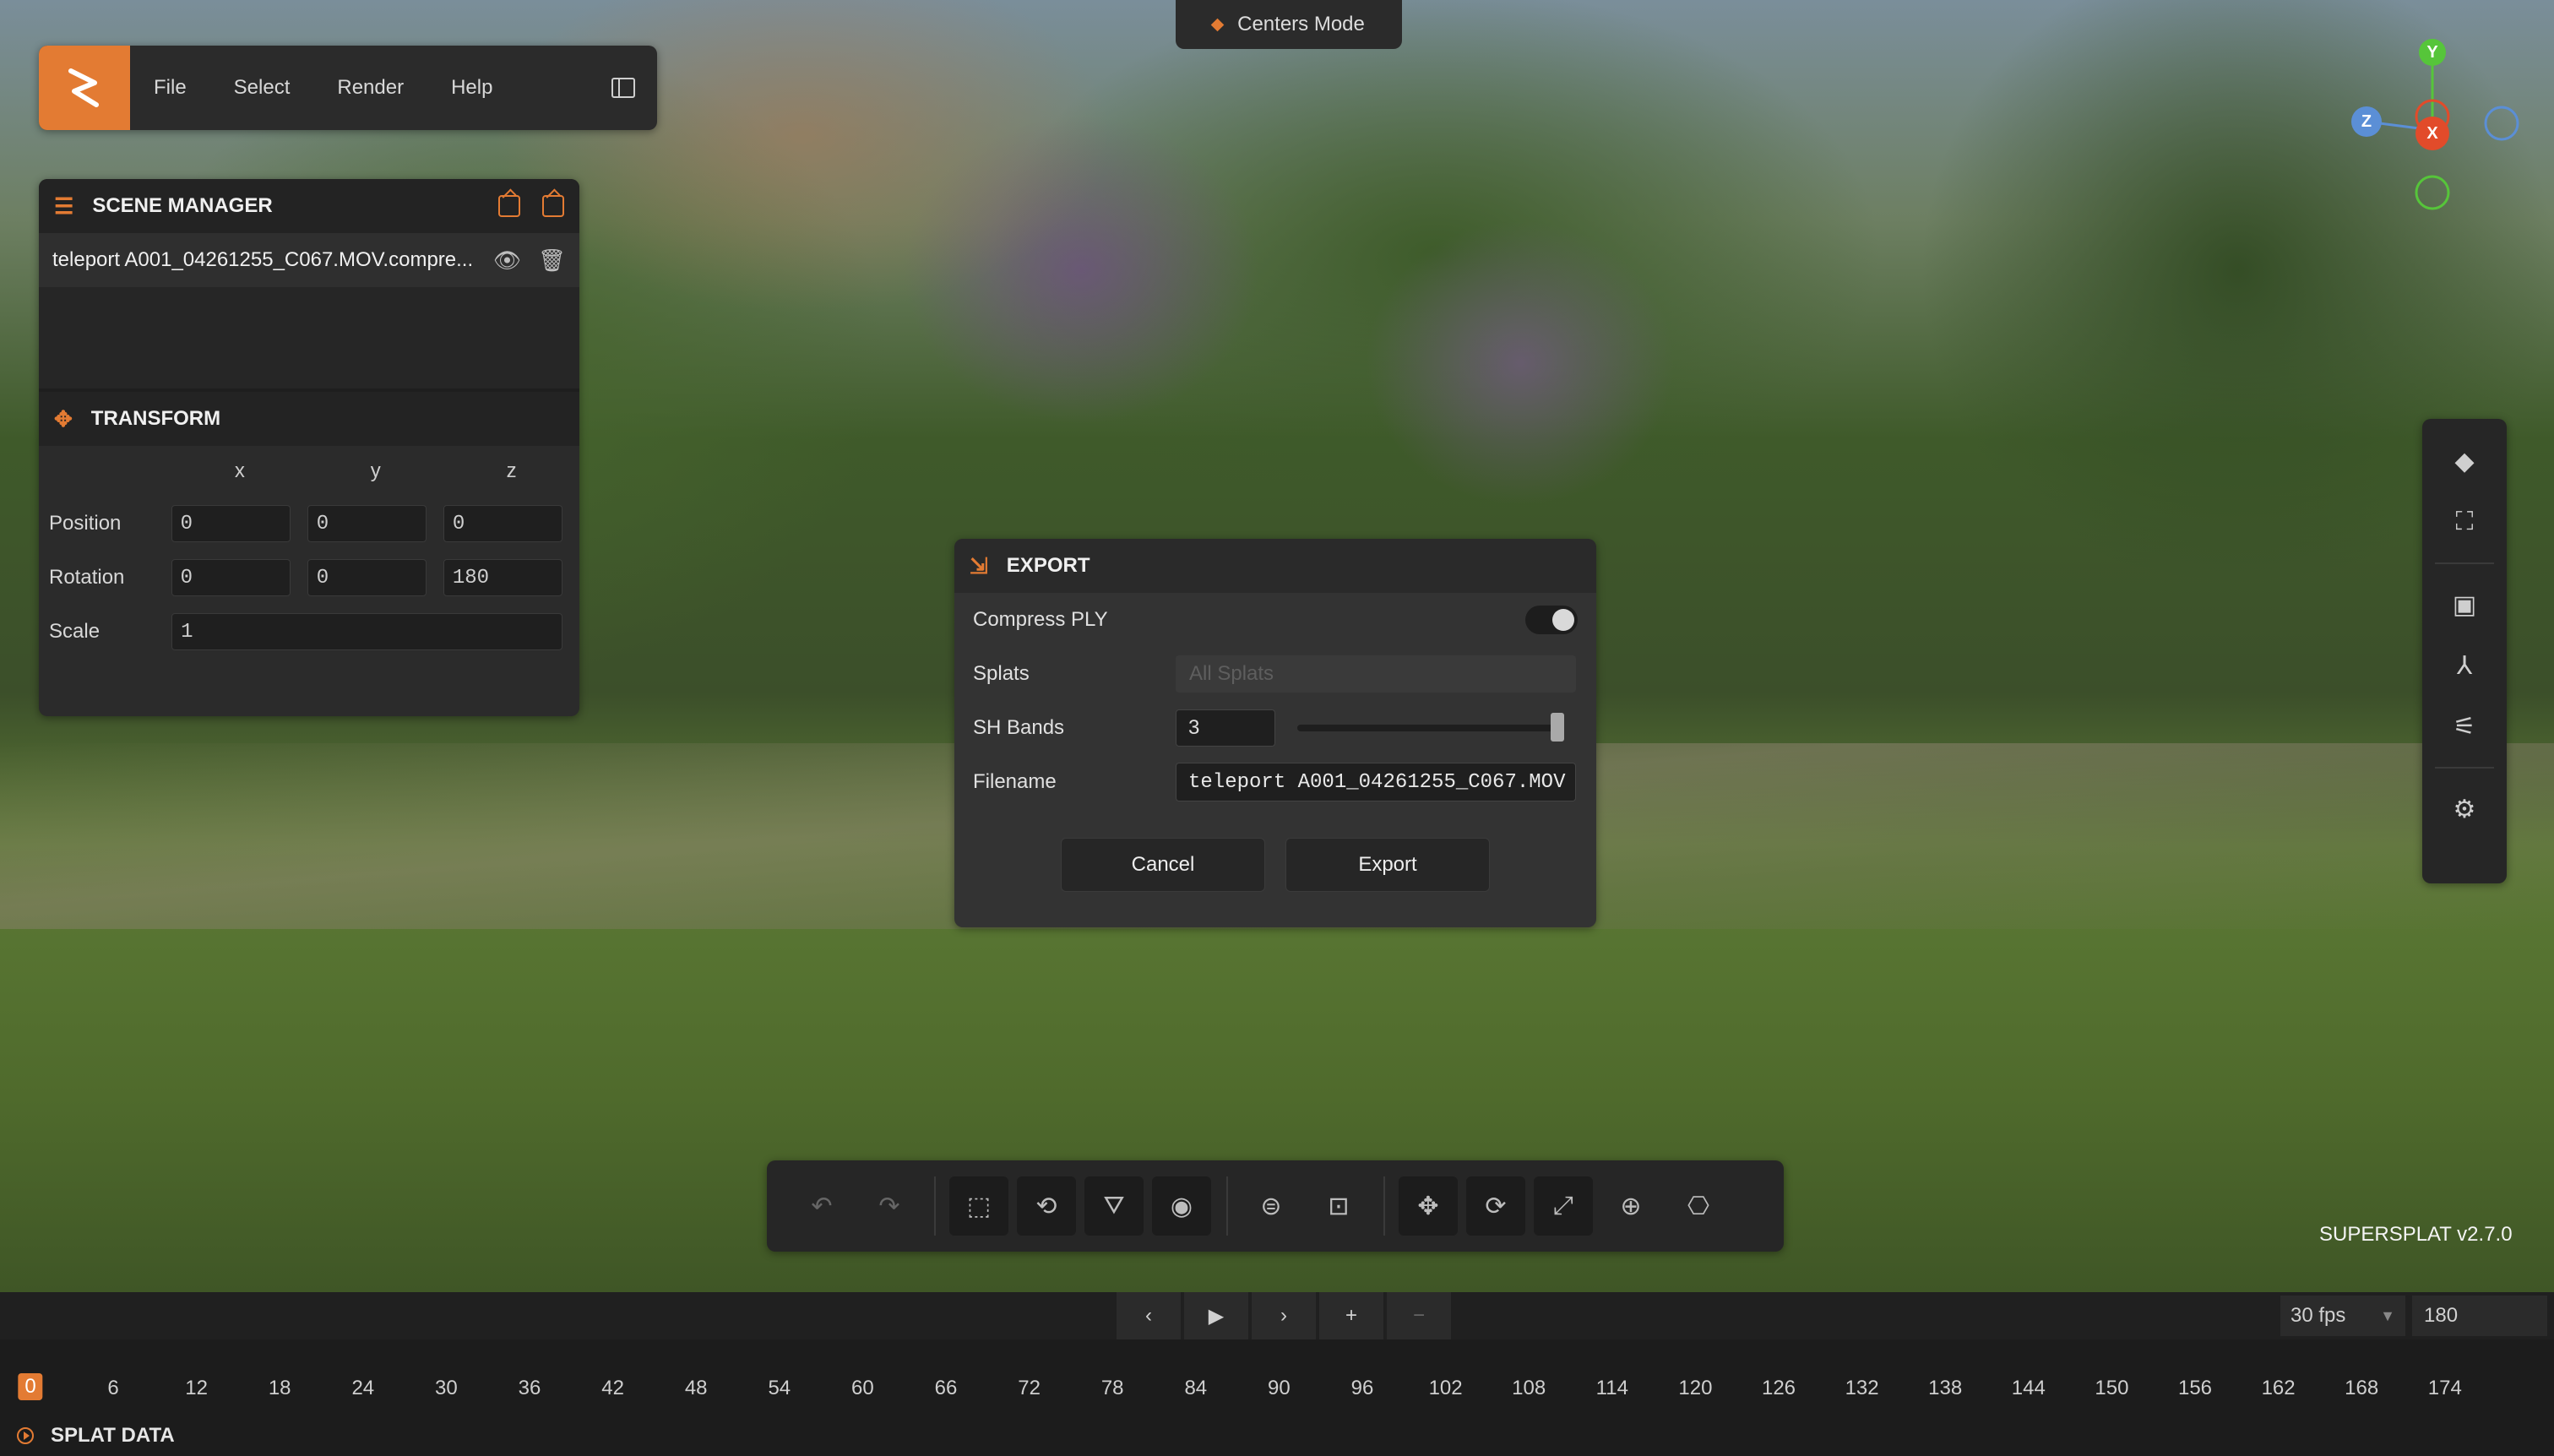  What do you see at coordinates (1419, 1315) in the screenshot?
I see `remove-key-icon: −` at bounding box center [1419, 1315].